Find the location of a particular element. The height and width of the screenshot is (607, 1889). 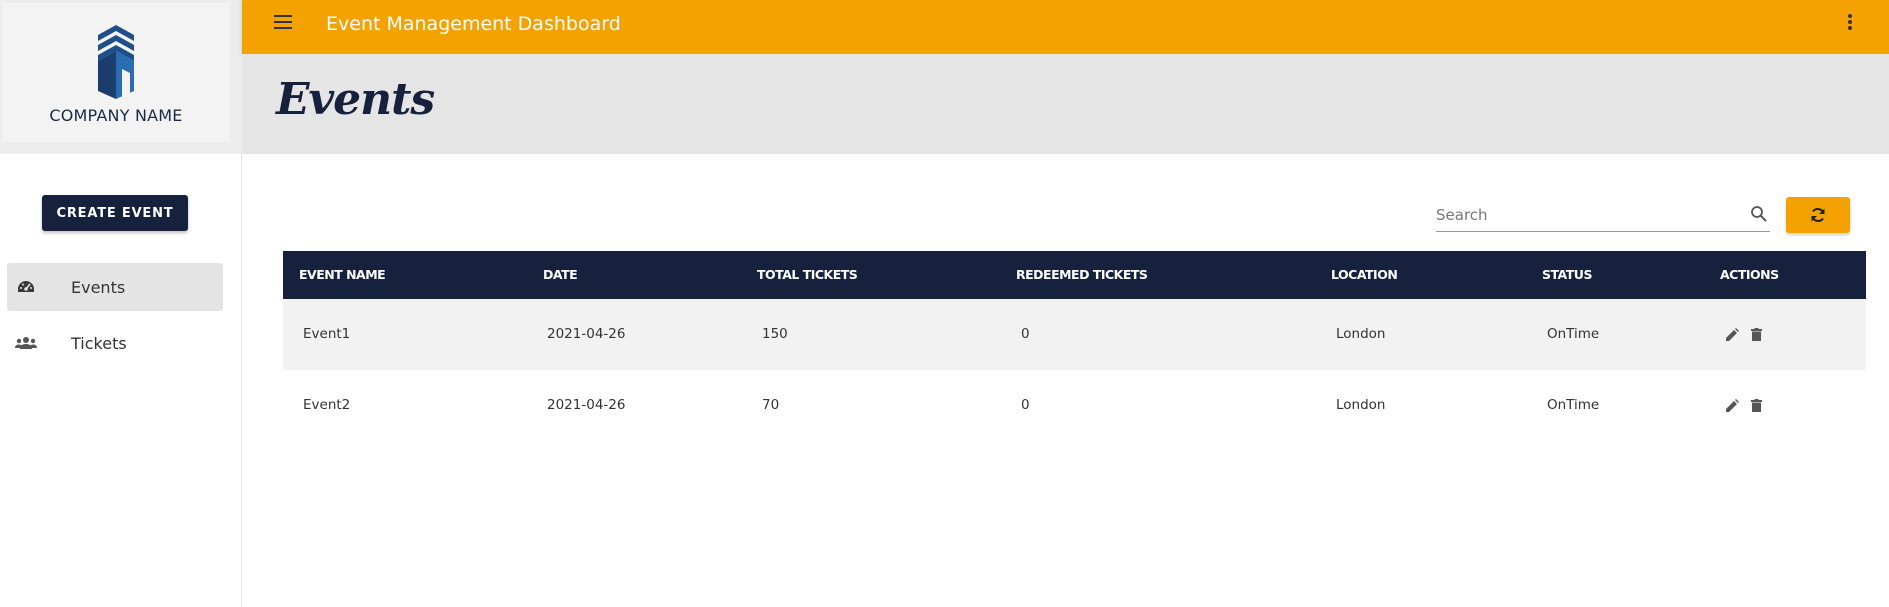

sidebar: COMPANY NAME CREATE EVENT Events Tickets is located at coordinates (121, 303).